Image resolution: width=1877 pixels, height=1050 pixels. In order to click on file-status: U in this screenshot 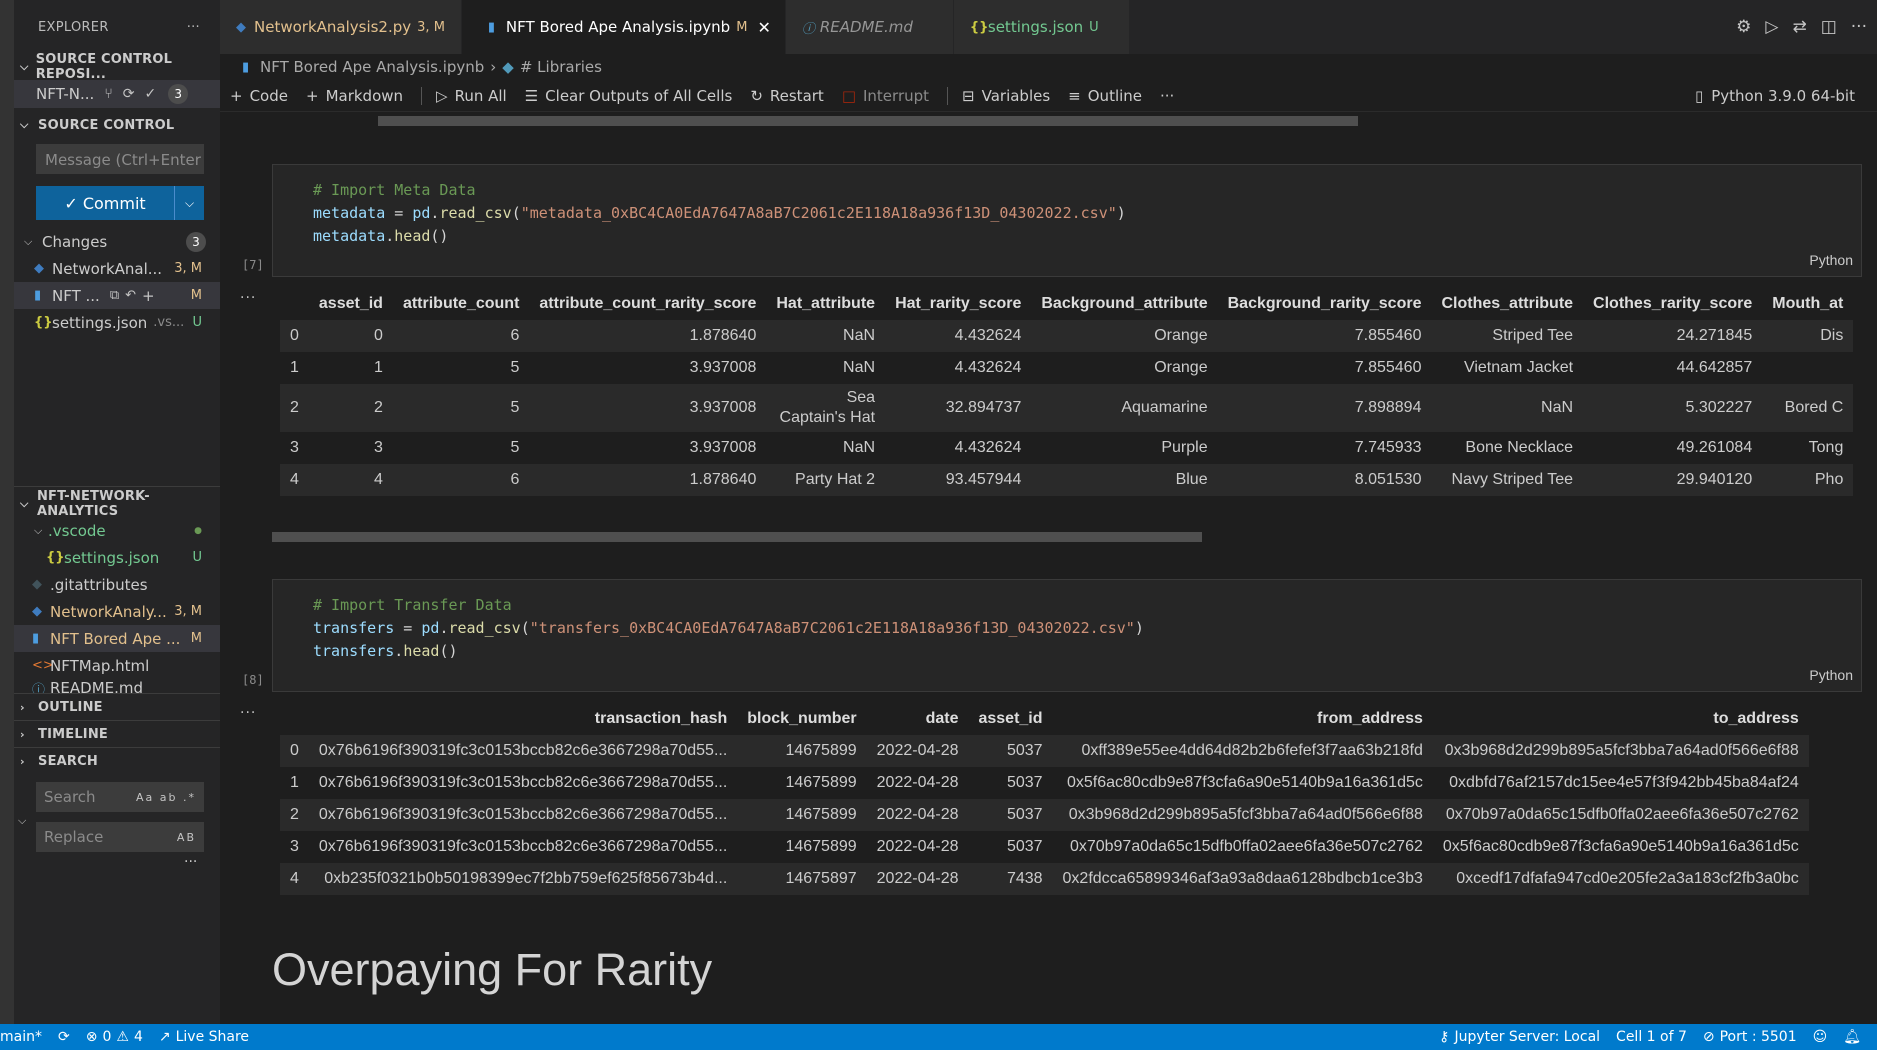, I will do `click(197, 557)`.